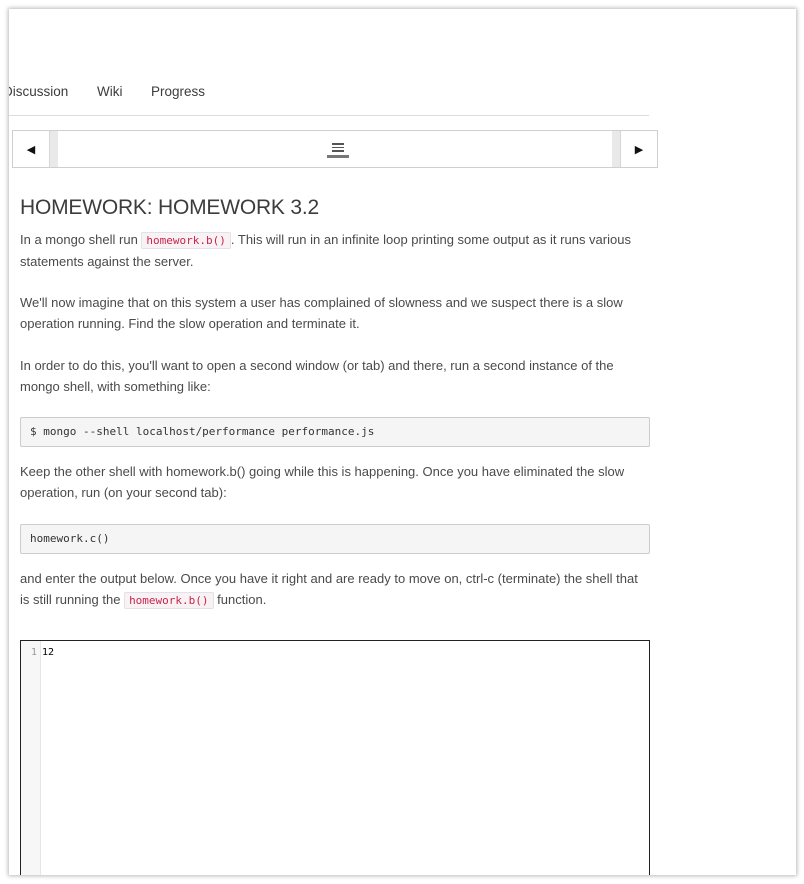  Describe the element at coordinates (338, 147) in the screenshot. I see `list-icon` at that location.